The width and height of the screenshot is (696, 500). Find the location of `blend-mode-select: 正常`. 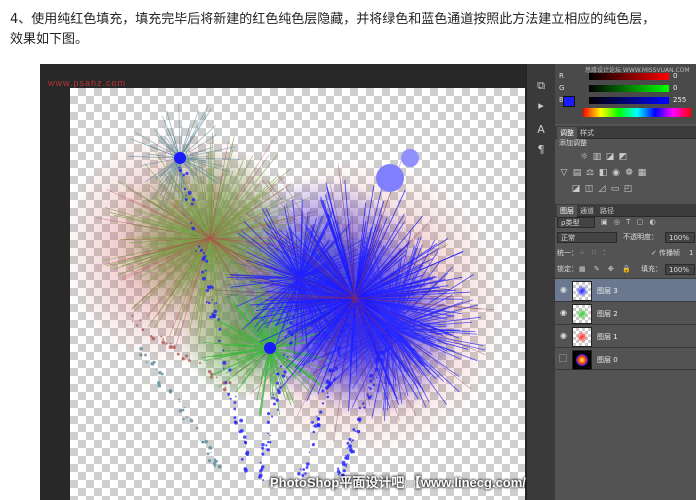

blend-mode-select: 正常 is located at coordinates (587, 237).